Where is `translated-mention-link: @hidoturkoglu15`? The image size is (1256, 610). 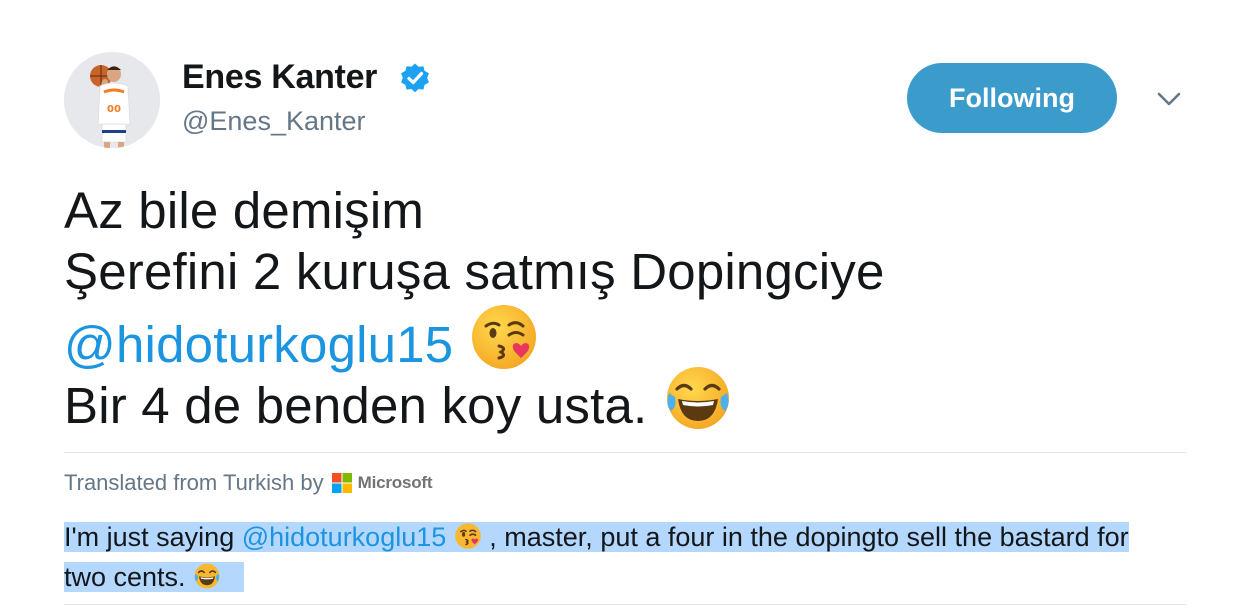 translated-mention-link: @hidoturkoglu15 is located at coordinates (344, 537).